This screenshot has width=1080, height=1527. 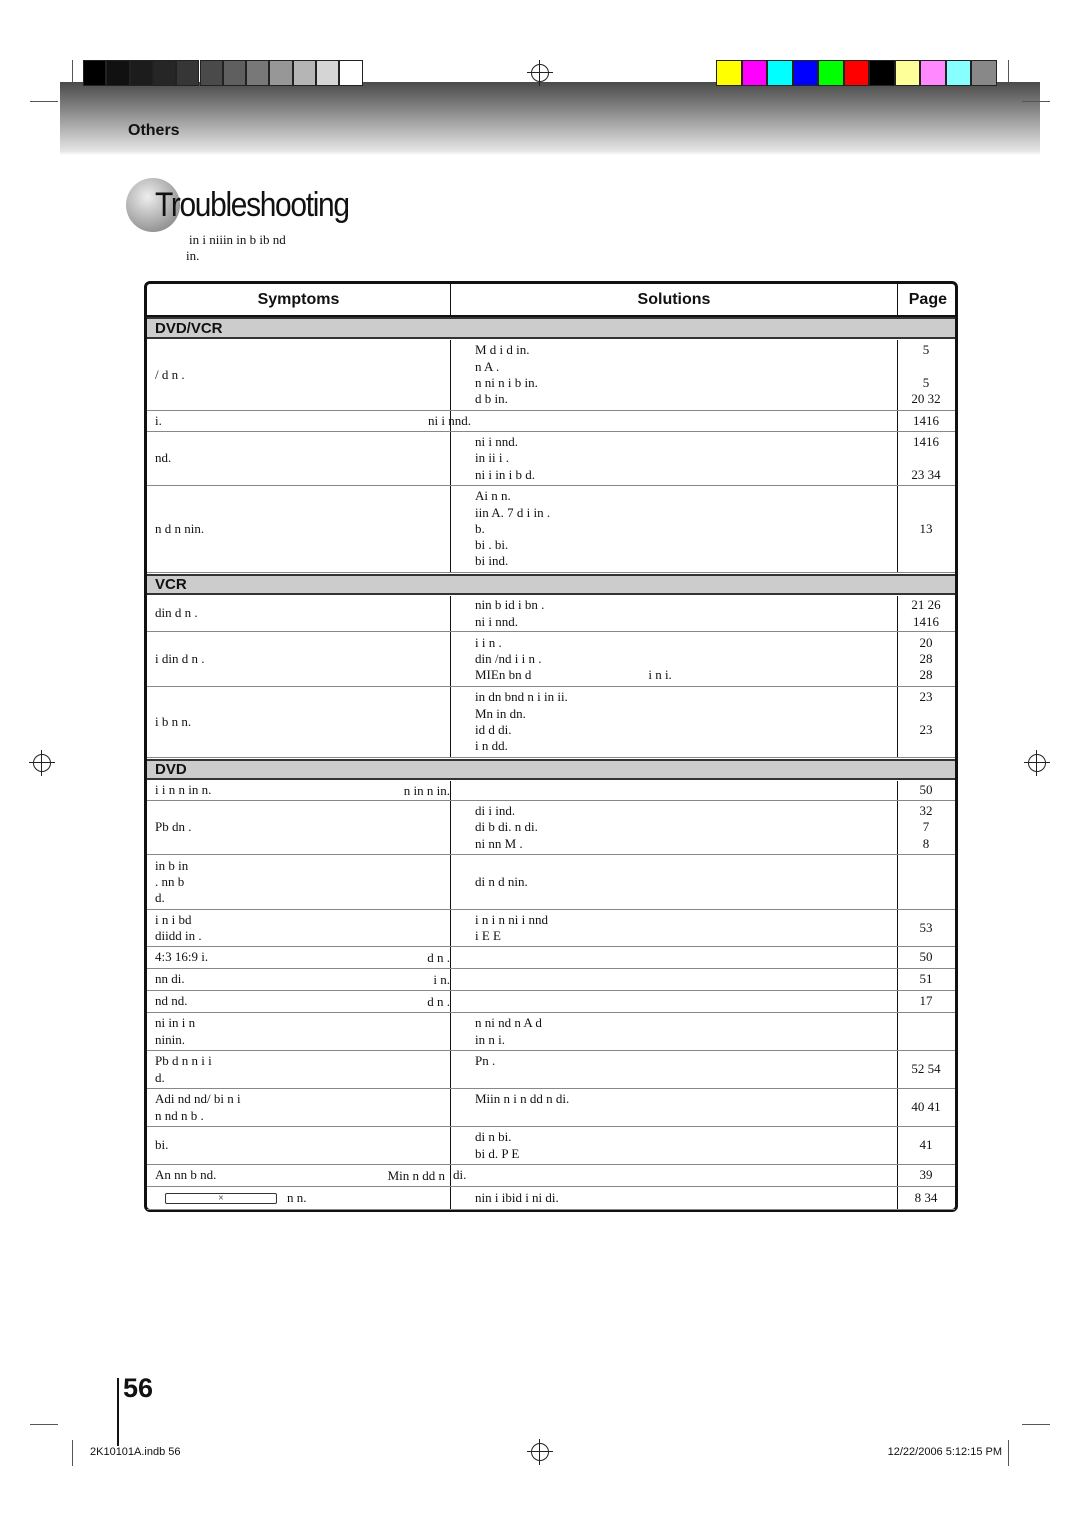 I want to click on symptom-line: i n i bd, so click(x=173, y=919).